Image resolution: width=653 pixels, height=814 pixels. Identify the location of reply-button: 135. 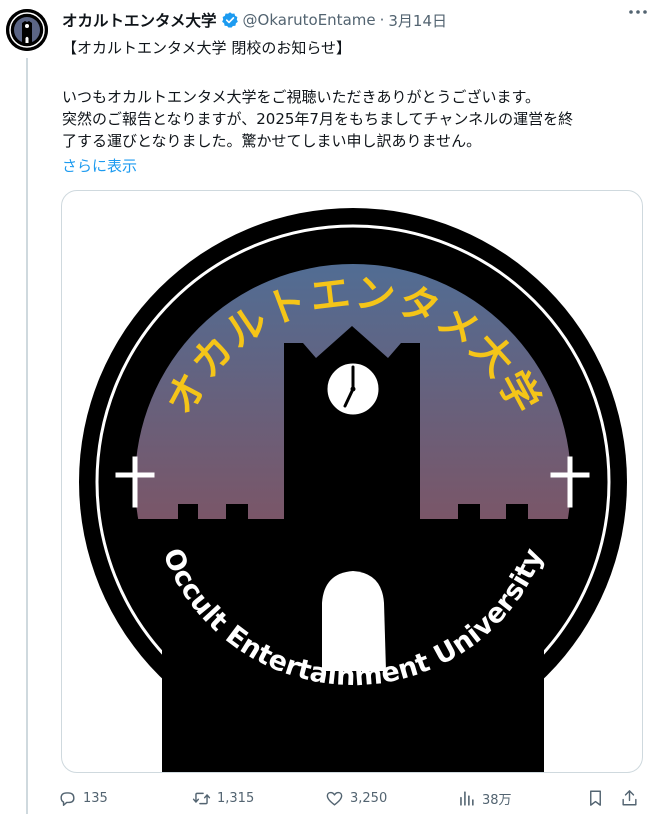
(83, 798).